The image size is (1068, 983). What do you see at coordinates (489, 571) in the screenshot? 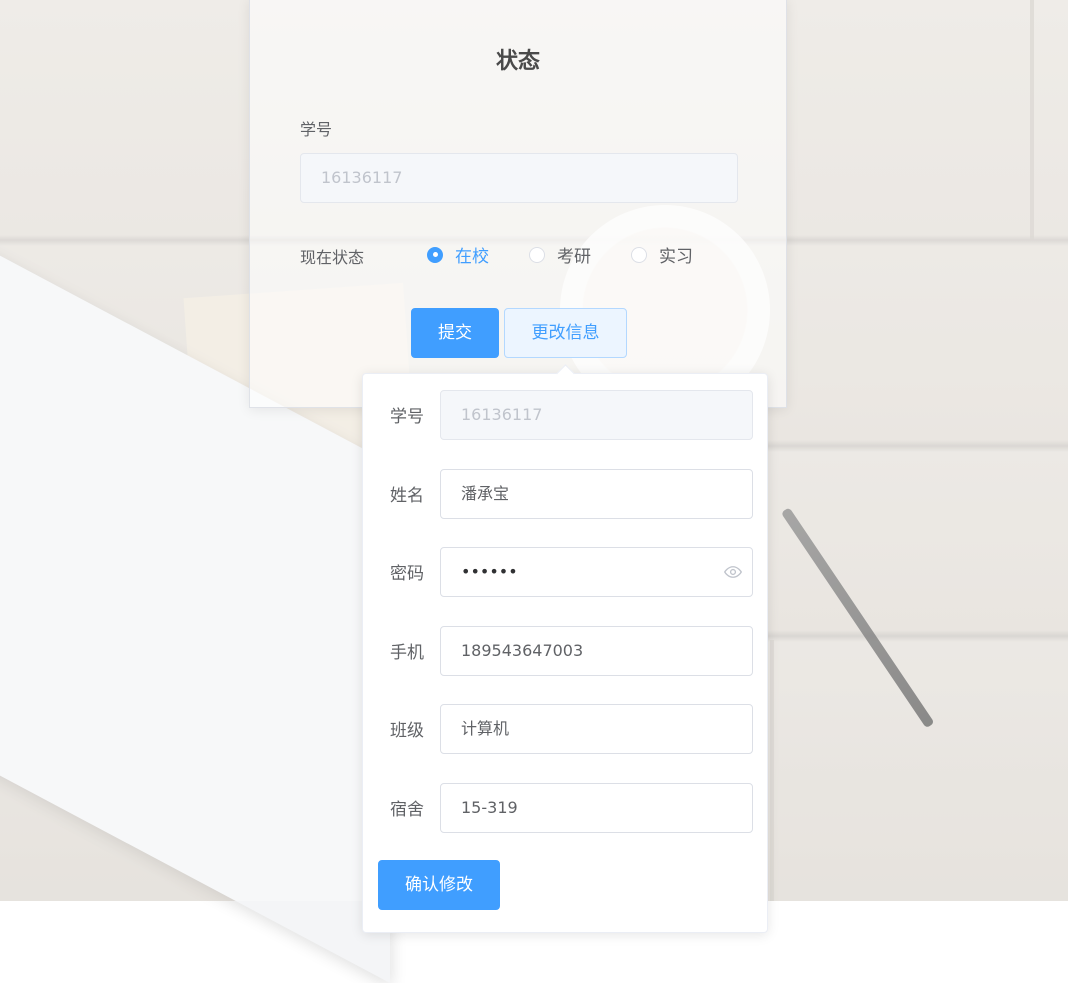
I see `password-value: ••••••` at bounding box center [489, 571].